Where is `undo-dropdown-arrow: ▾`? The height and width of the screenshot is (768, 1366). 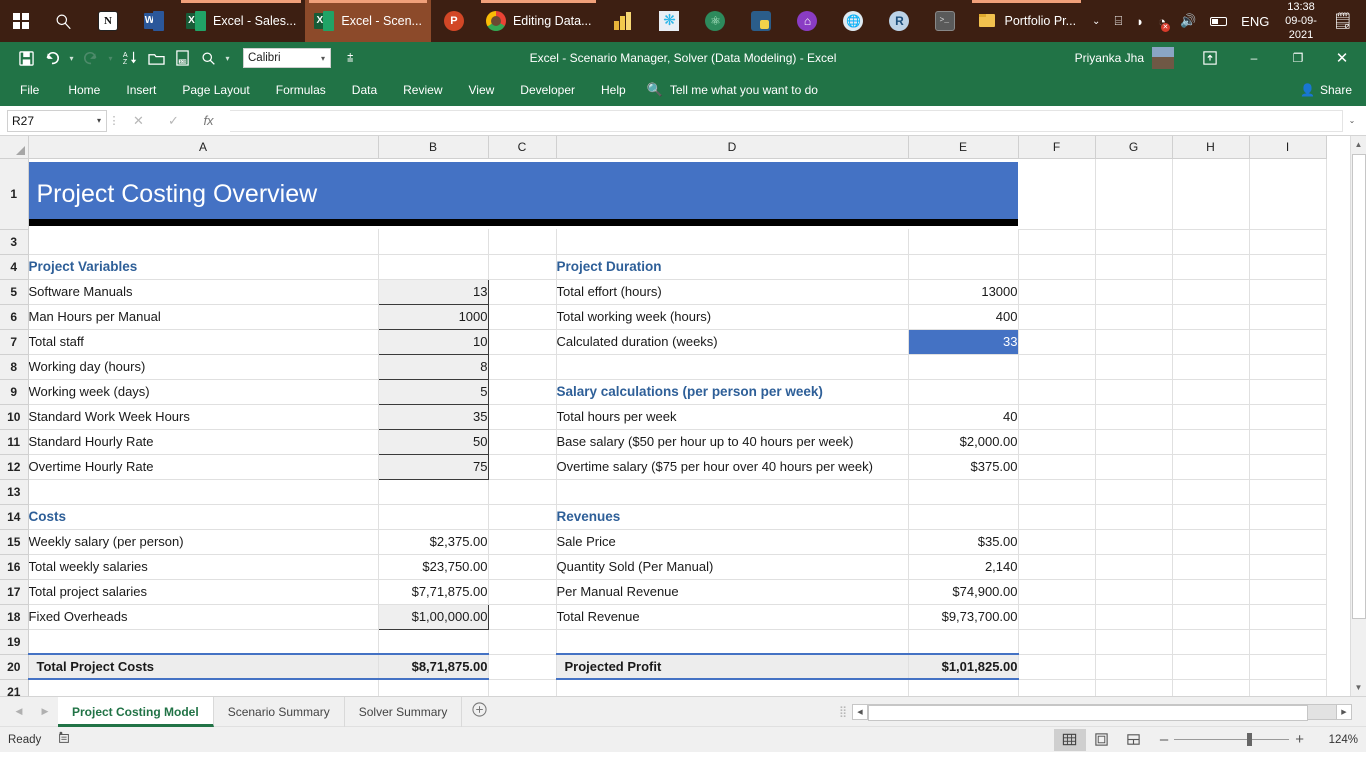
undo-dropdown-arrow: ▾ is located at coordinates (71, 58).